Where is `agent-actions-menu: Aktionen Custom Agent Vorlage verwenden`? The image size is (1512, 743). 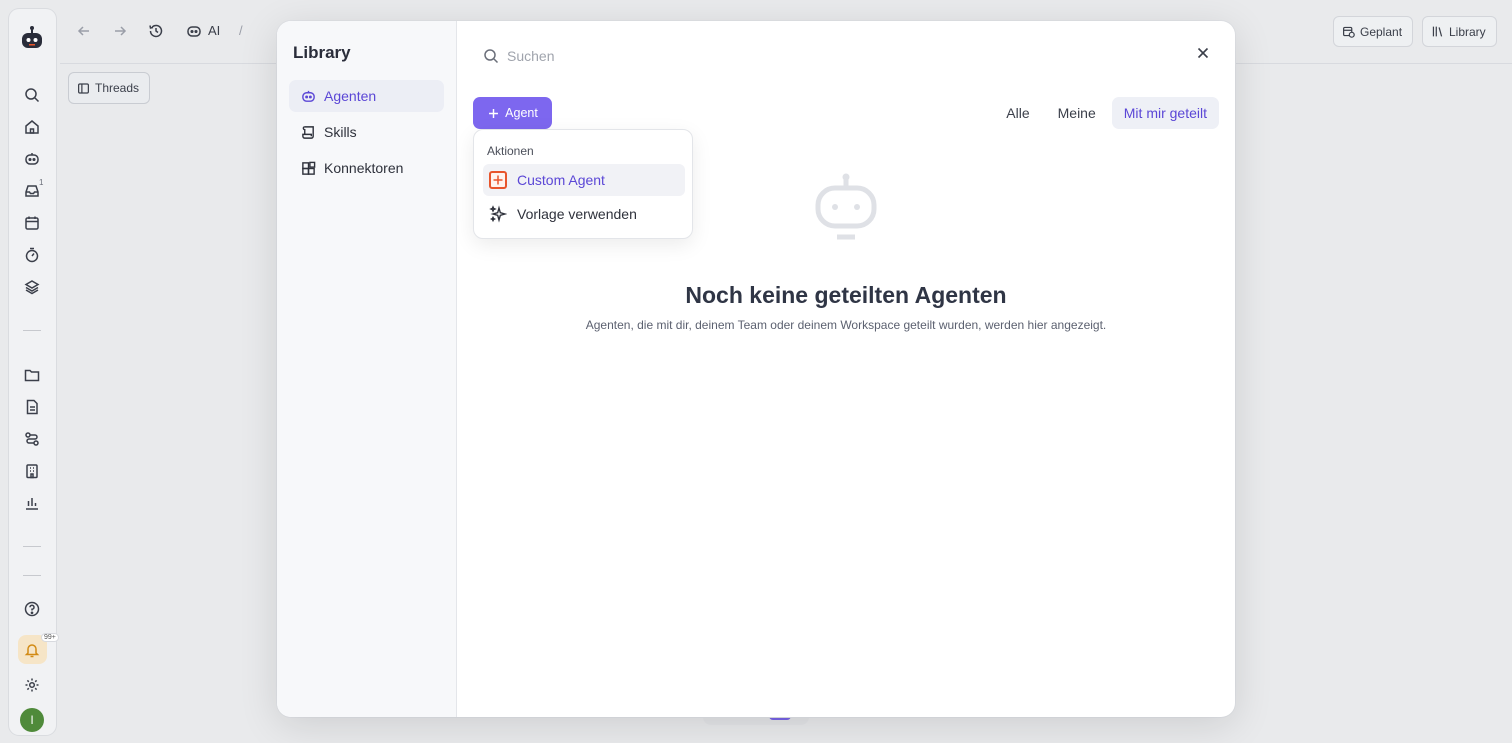
agent-actions-menu: Aktionen Custom Agent Vorlage verwenden is located at coordinates (583, 184).